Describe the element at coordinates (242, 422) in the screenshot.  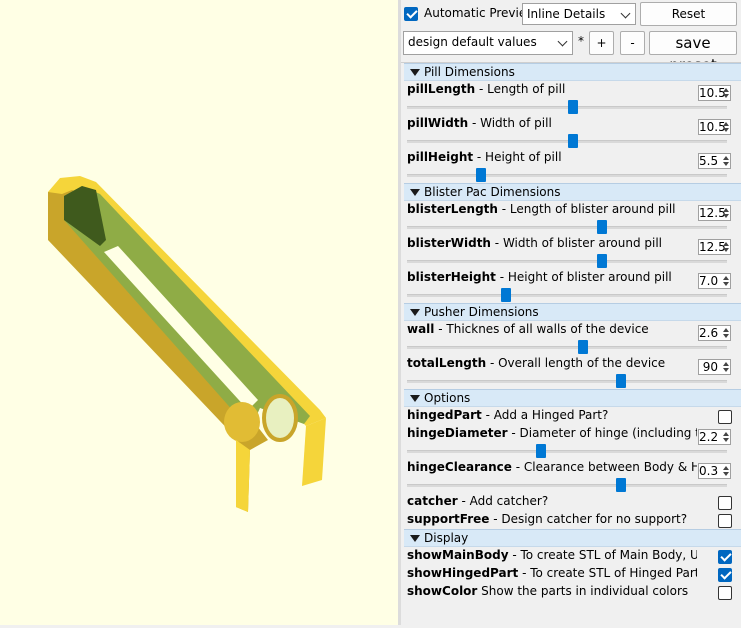
I see `hinge-pin` at that location.